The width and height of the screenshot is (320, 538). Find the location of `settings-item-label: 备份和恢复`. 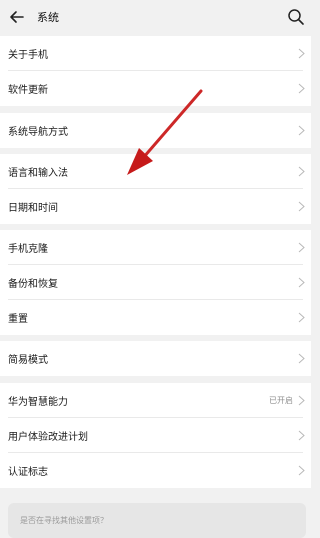

settings-item-label: 备份和恢复 is located at coordinates (33, 284).